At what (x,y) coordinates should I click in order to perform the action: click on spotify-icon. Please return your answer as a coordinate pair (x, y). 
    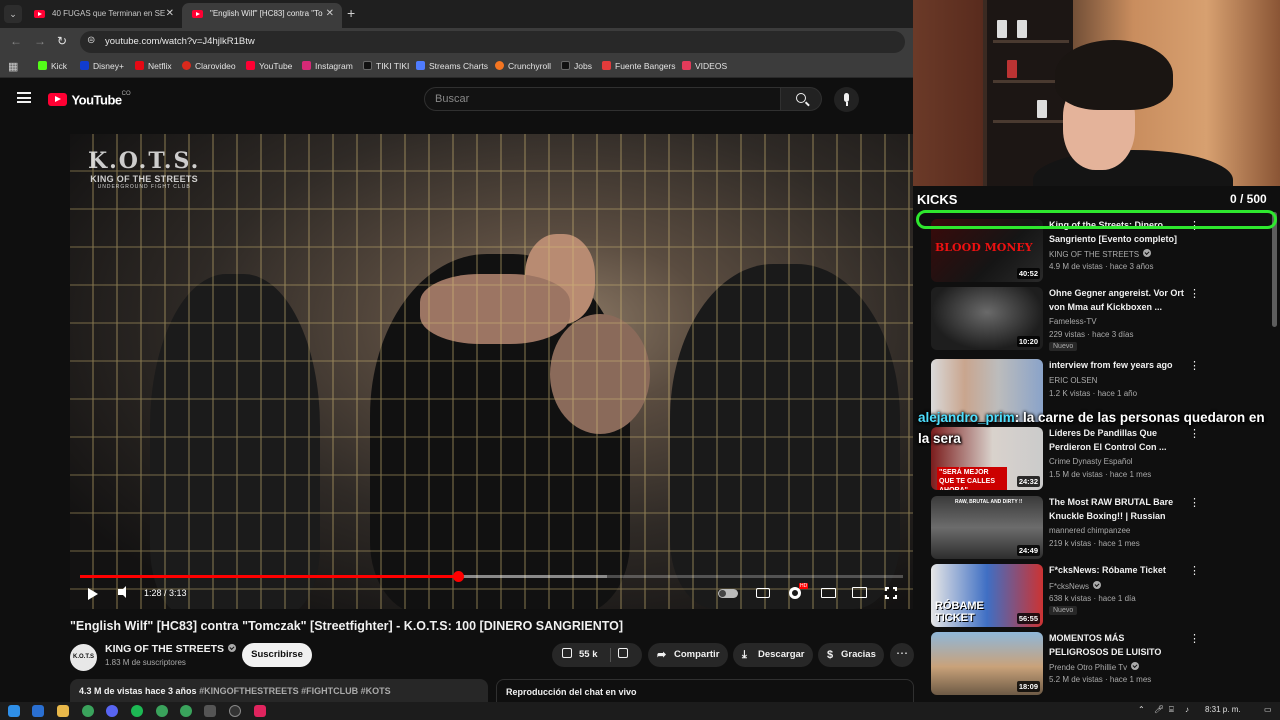
    Looking at the image, I should click on (137, 711).